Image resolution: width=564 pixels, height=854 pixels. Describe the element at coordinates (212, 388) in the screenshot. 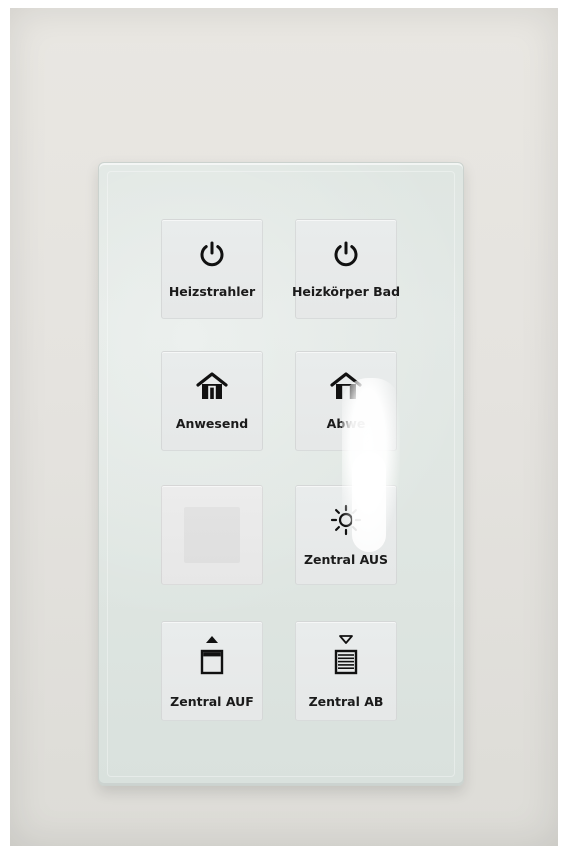

I see `home-present-icon` at that location.